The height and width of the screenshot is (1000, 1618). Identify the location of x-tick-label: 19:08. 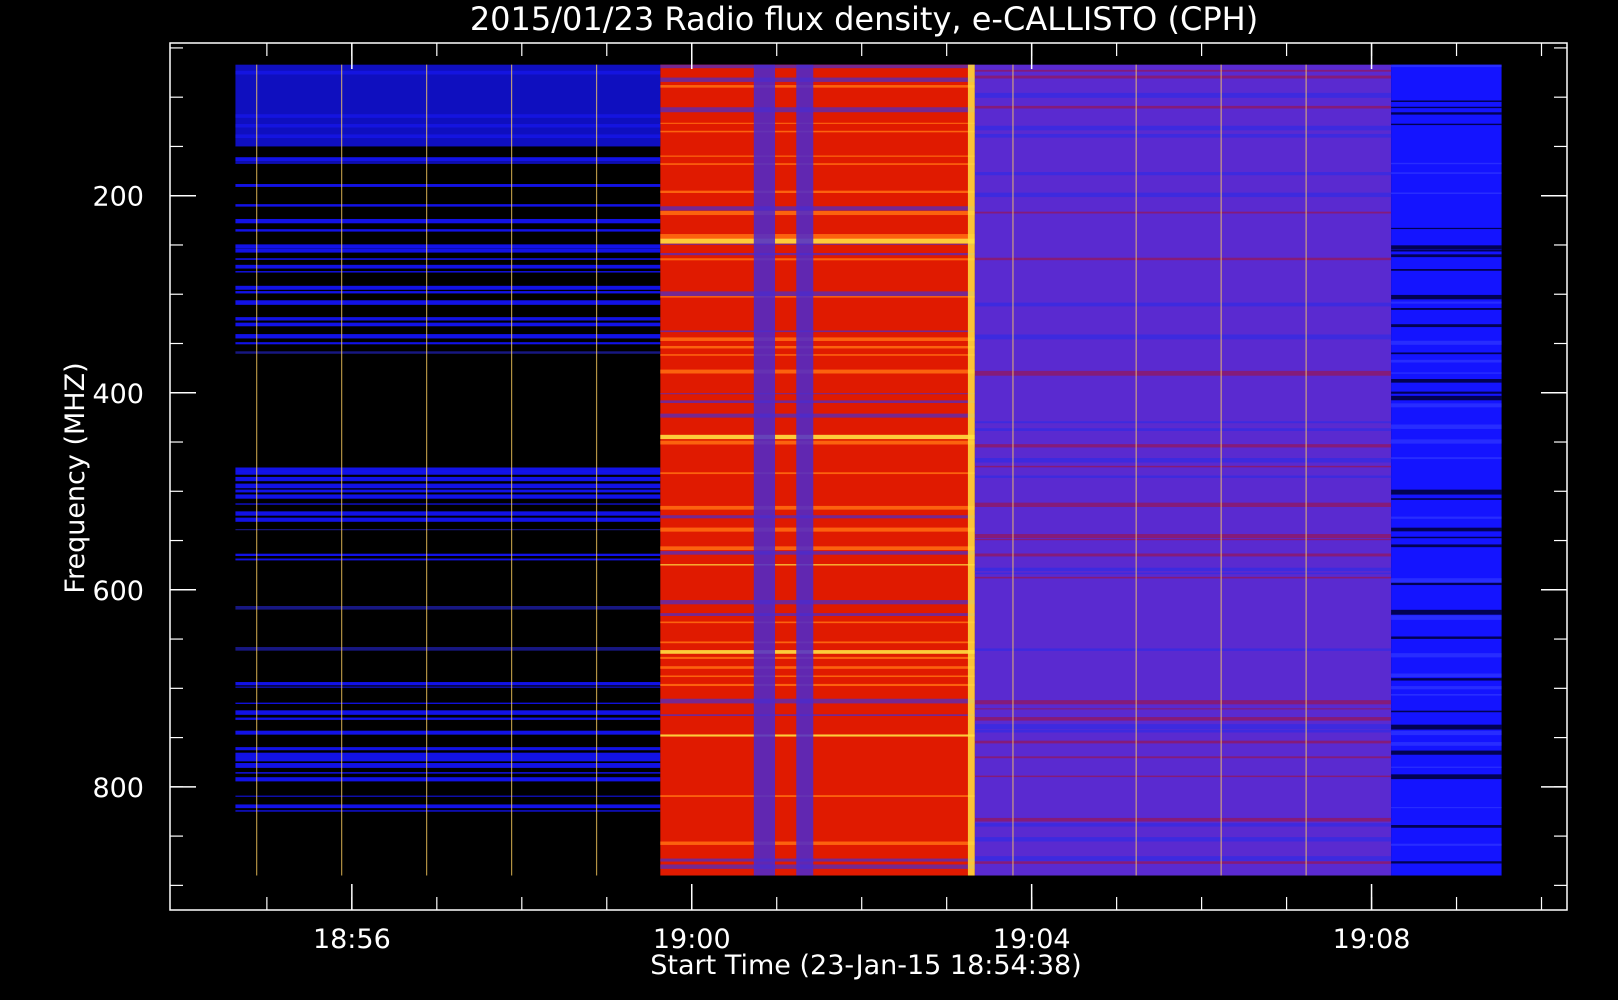
(1372, 939).